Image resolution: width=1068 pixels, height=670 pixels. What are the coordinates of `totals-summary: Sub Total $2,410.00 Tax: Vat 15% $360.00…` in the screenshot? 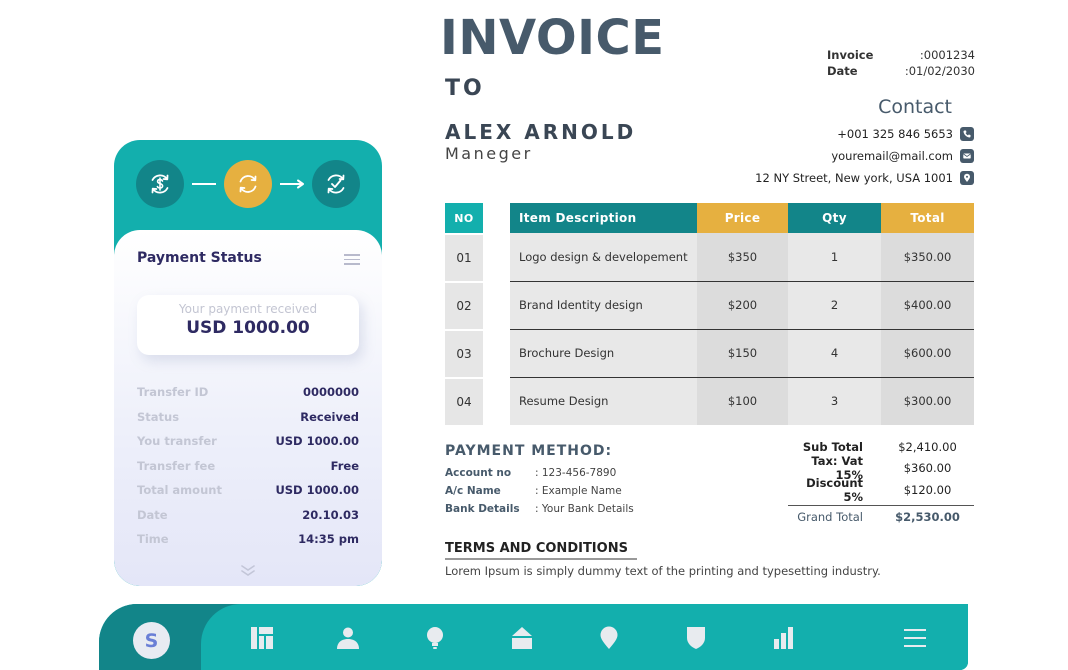 It's located at (881, 482).